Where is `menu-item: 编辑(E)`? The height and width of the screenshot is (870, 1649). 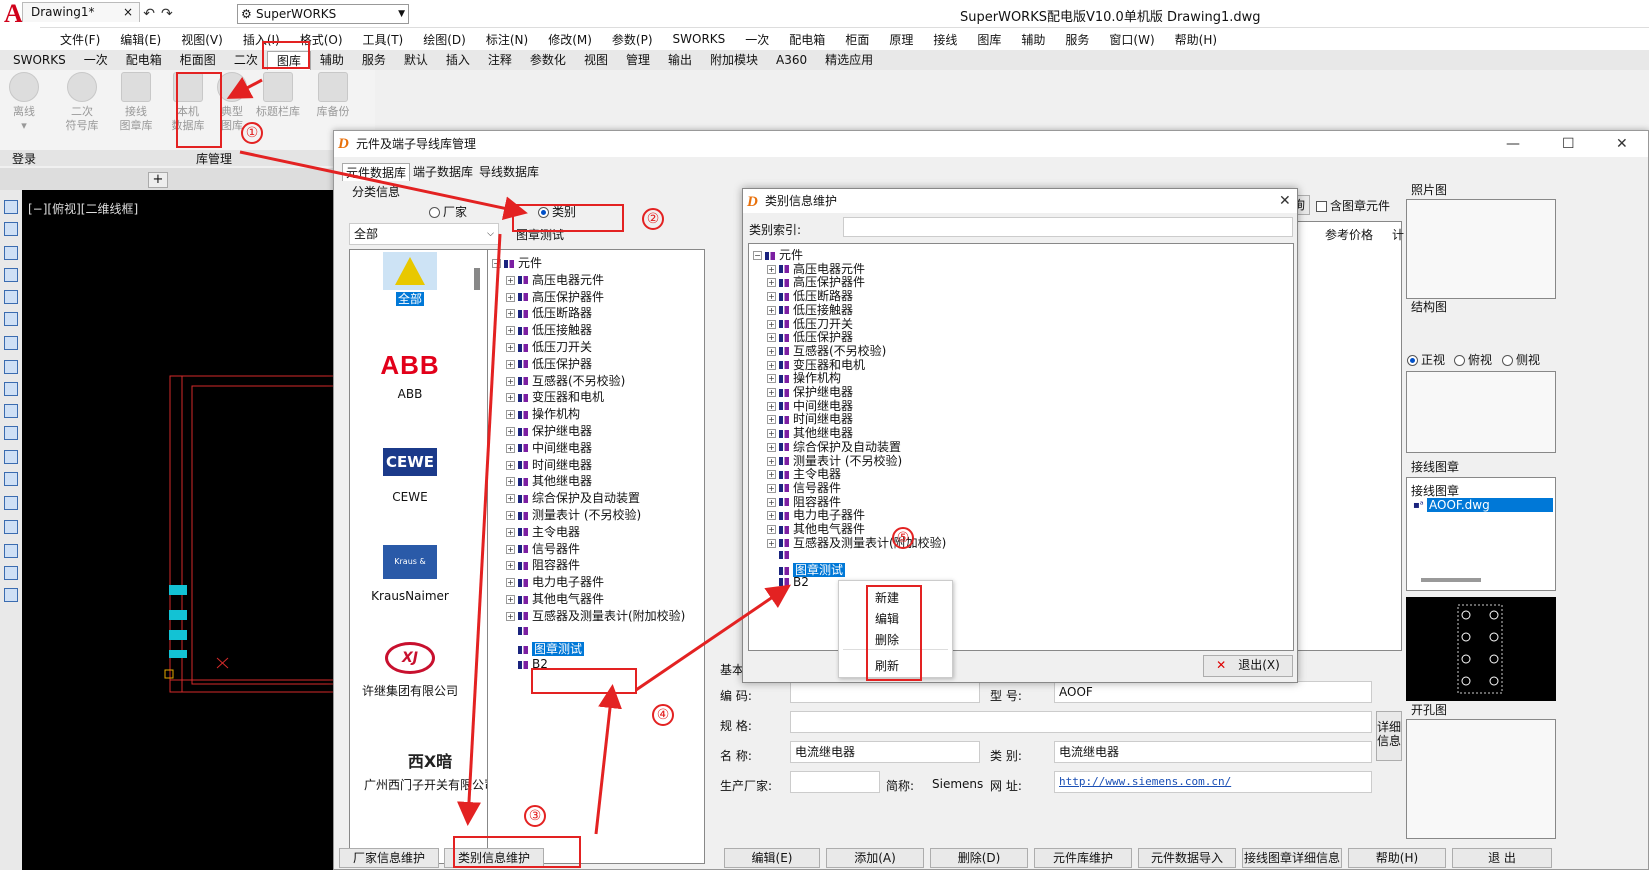
menu-item: 编辑(E) is located at coordinates (140, 39).